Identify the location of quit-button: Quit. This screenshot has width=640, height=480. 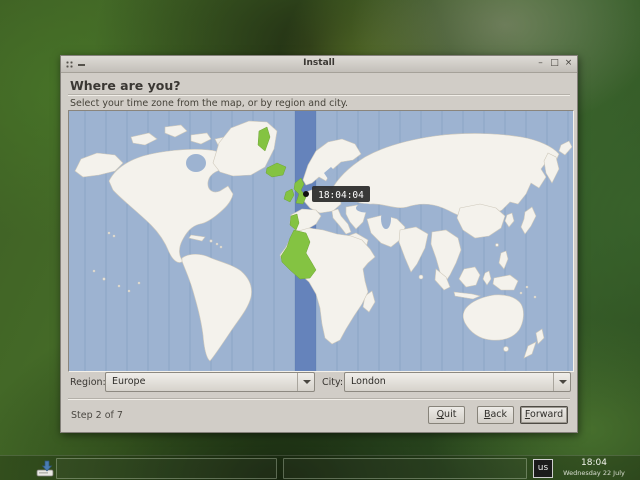
(446, 415).